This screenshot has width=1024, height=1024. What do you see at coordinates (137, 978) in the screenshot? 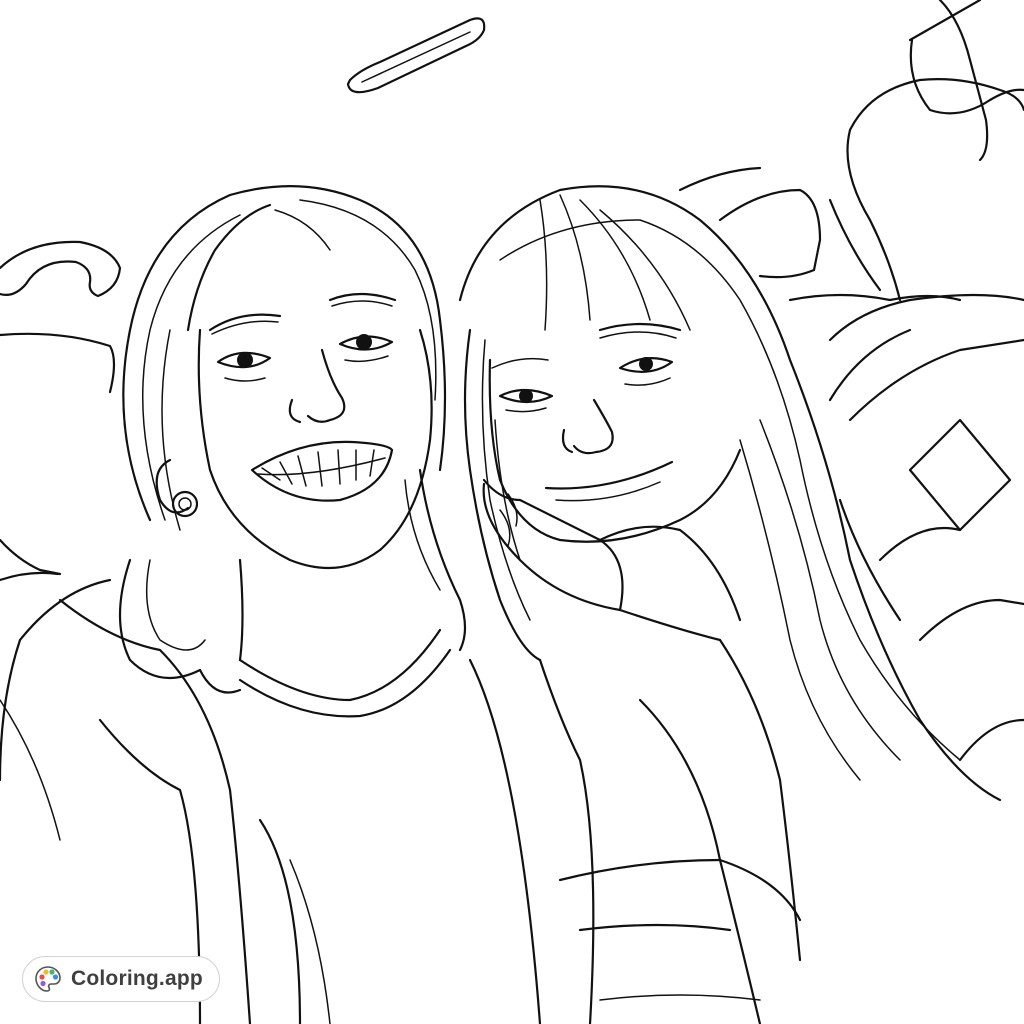
I see `brand-label: Coloring.app` at bounding box center [137, 978].